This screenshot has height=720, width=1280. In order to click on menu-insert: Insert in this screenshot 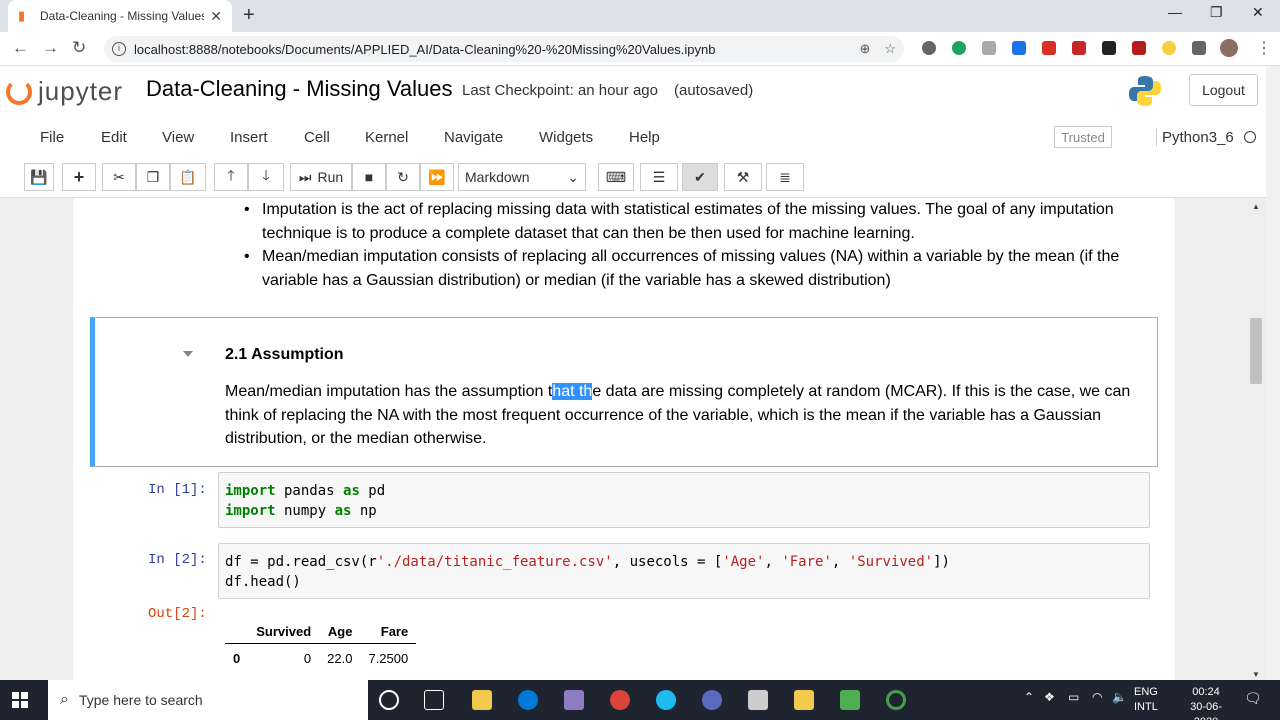, I will do `click(249, 137)`.